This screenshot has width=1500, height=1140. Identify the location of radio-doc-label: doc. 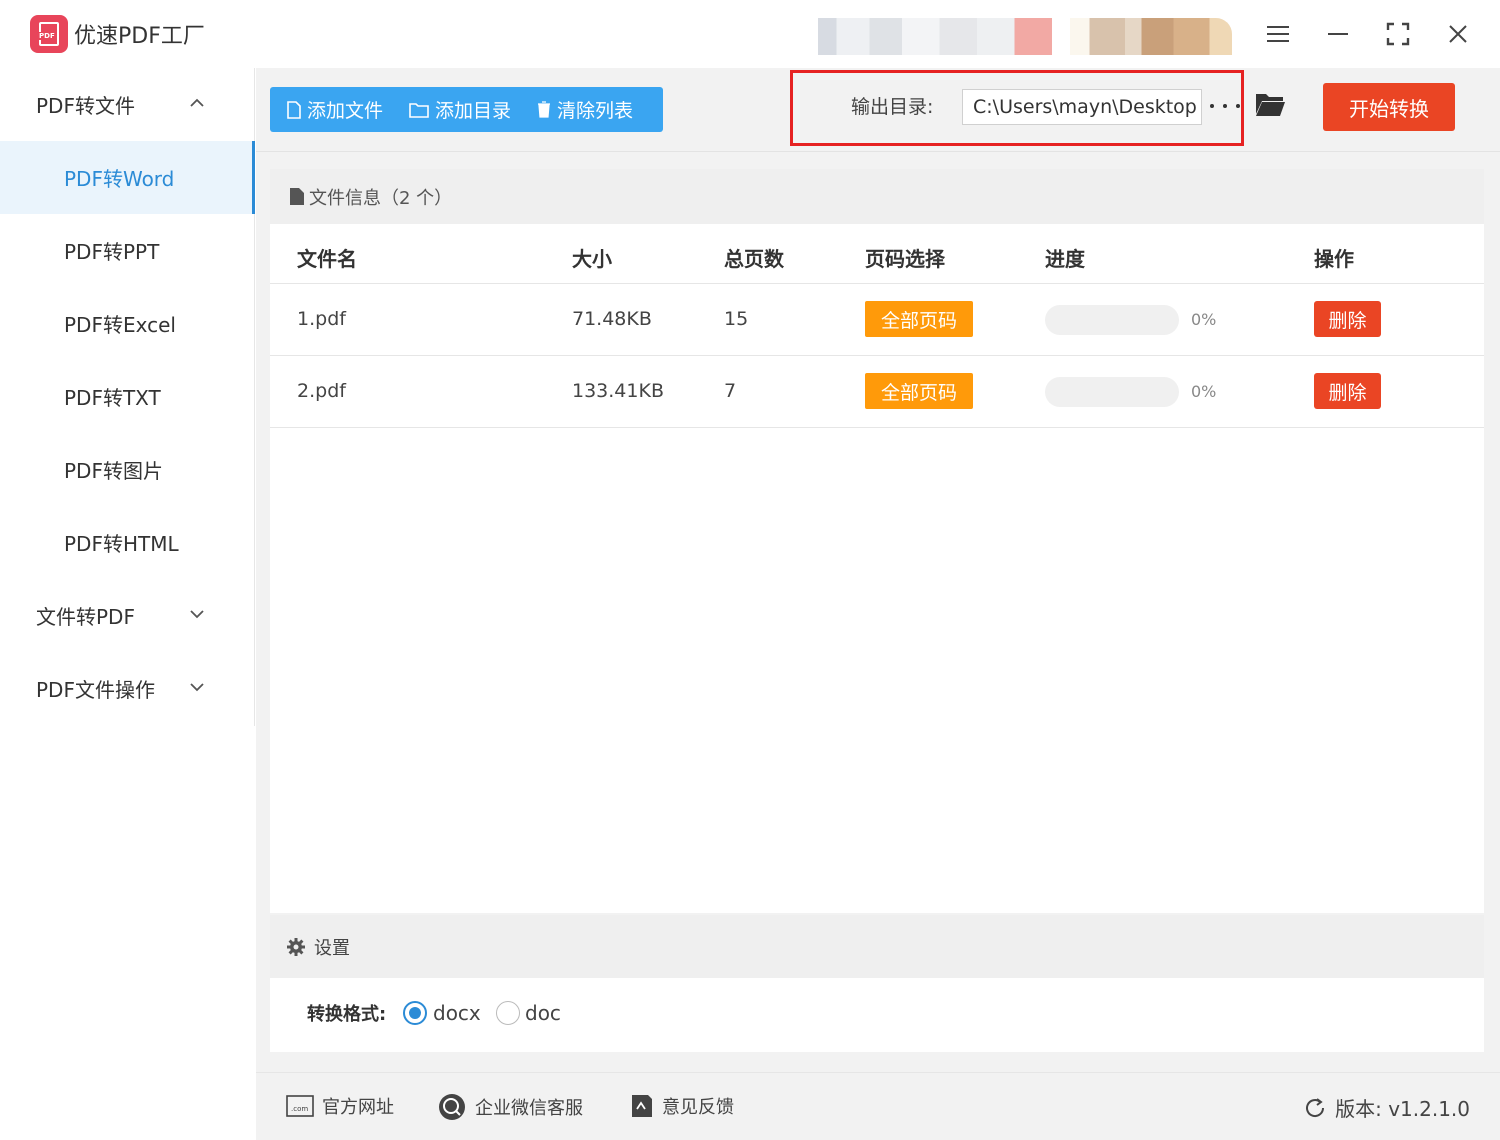
(543, 1013).